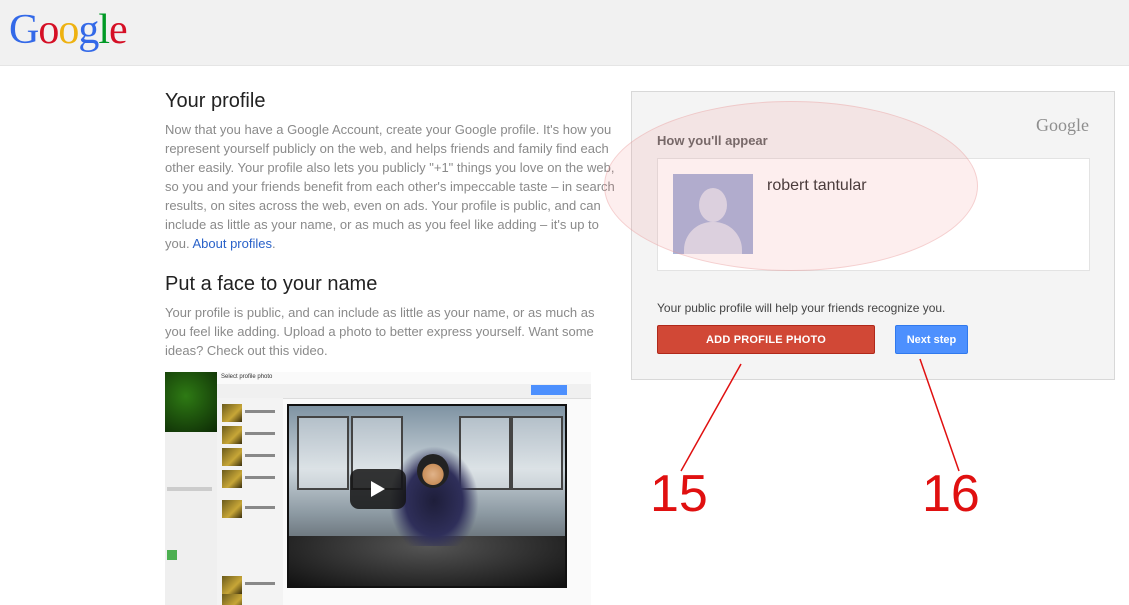 The height and width of the screenshot is (605, 1129). I want to click on video-frame-skydiver, so click(427, 496).